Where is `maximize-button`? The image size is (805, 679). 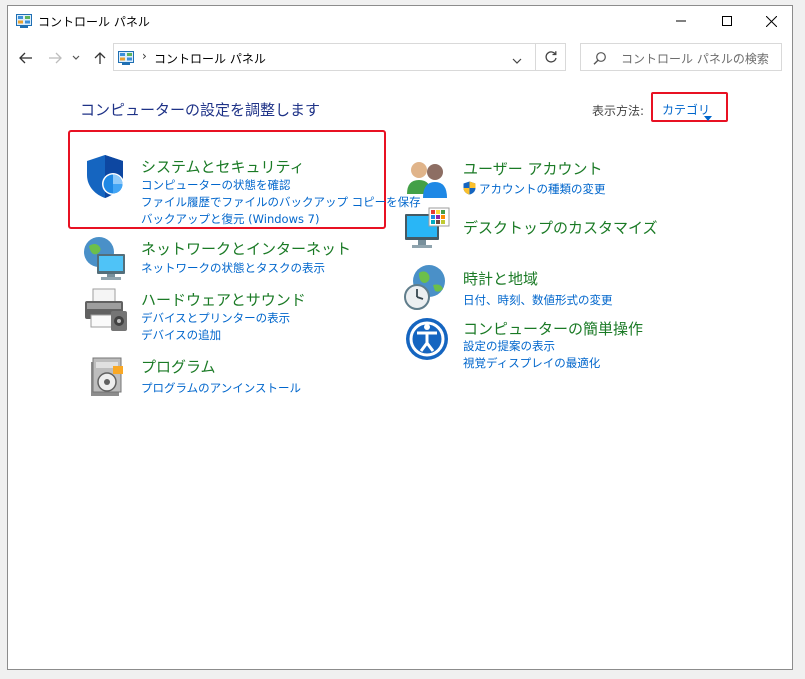
maximize-button is located at coordinates (727, 21).